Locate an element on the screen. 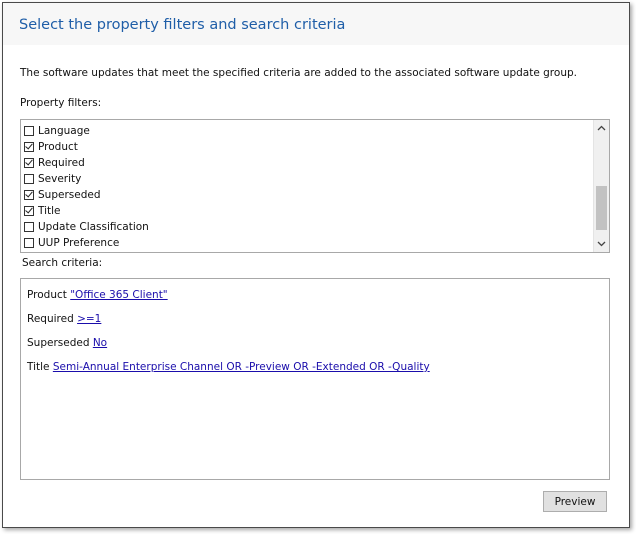  filter-item-product: Product is located at coordinates (51, 147).